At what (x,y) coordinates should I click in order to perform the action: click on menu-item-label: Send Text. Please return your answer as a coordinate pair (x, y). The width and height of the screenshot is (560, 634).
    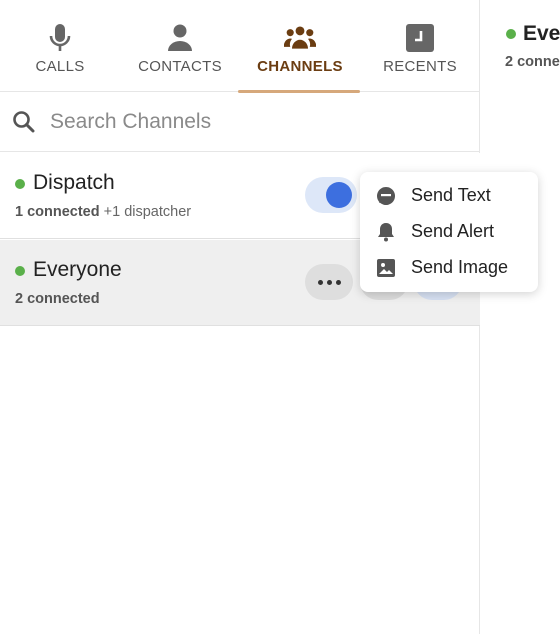
    Looking at the image, I should click on (451, 195).